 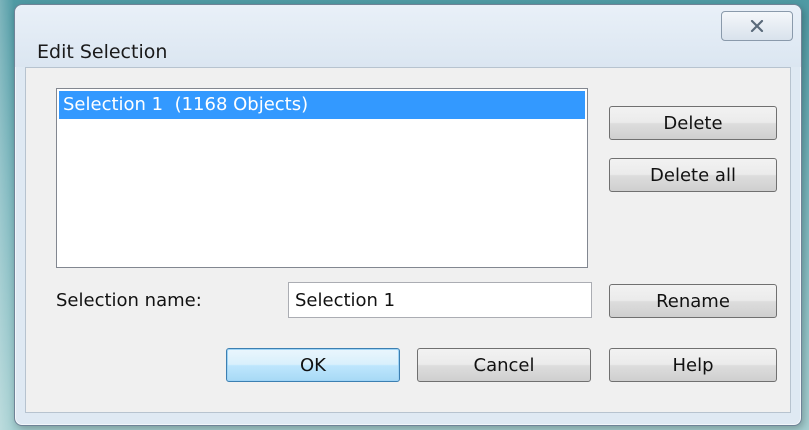 I want to click on close-icon, so click(x=757, y=26).